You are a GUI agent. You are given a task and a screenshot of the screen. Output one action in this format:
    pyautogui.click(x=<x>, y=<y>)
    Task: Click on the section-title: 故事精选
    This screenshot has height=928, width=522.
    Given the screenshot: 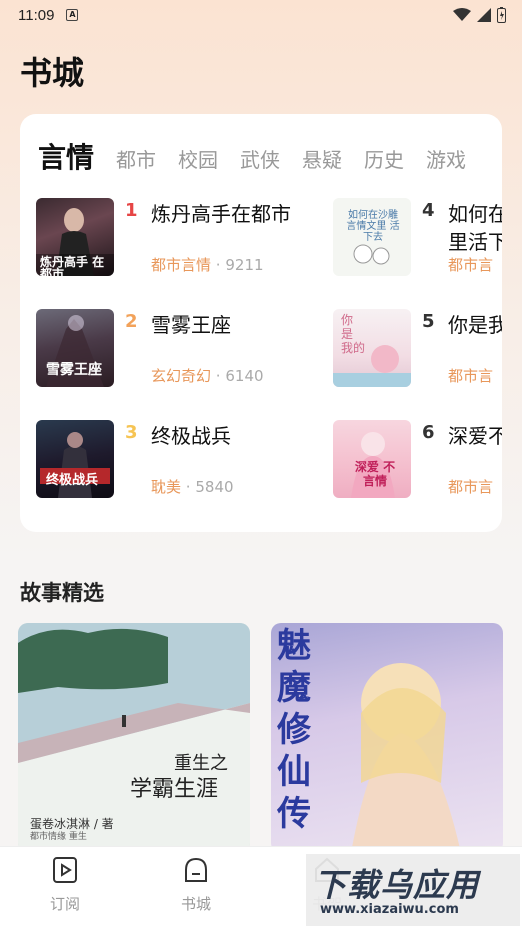 What is the action you would take?
    pyautogui.click(x=62, y=593)
    